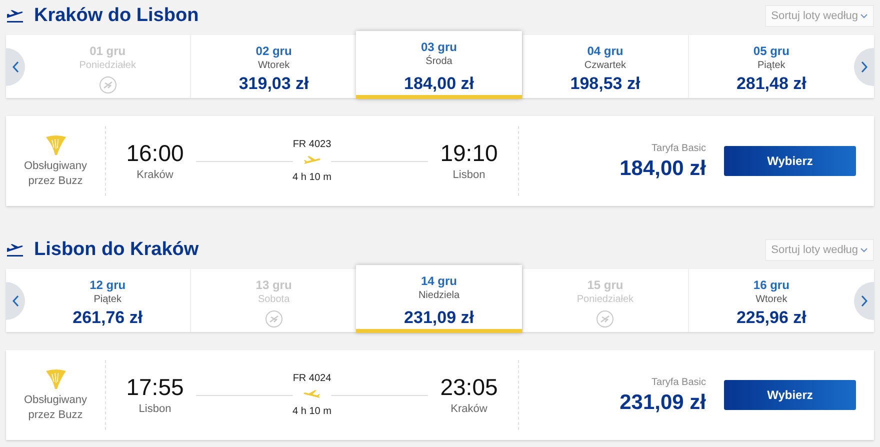 This screenshot has height=447, width=880. I want to click on fare-price: 184,00 zł, so click(663, 169).